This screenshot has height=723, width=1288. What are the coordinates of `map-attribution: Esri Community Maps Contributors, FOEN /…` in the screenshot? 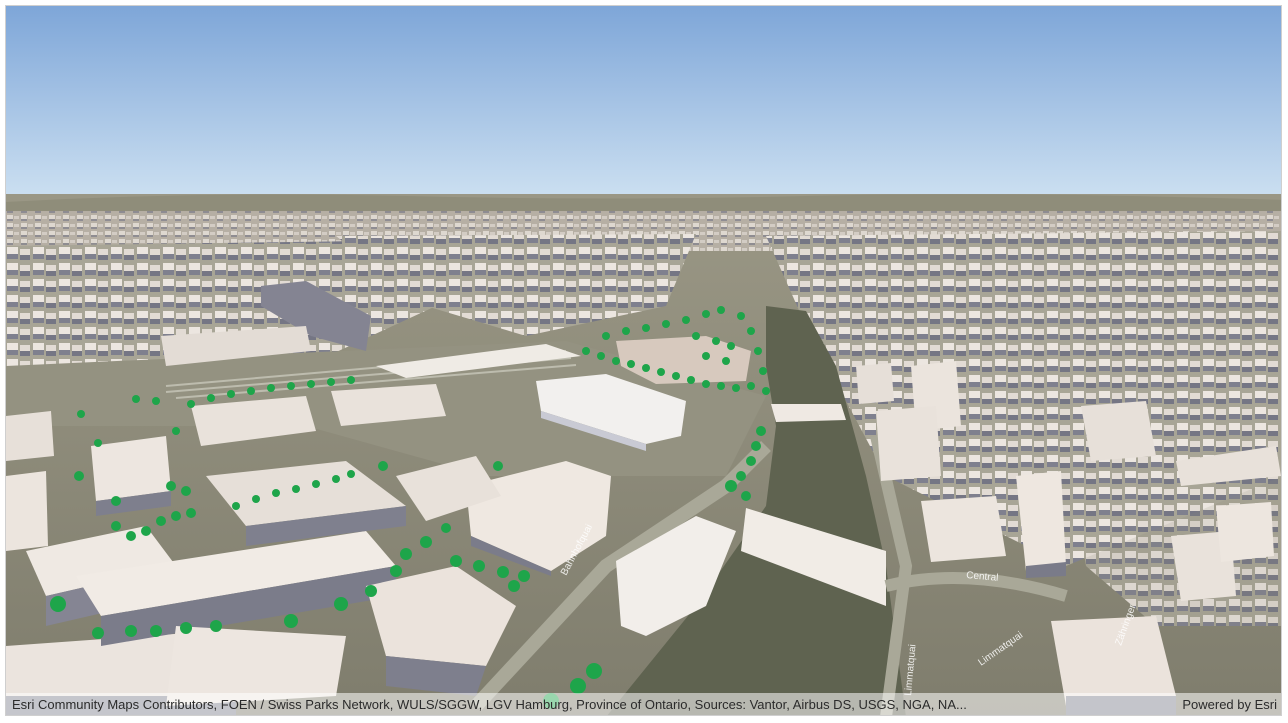 It's located at (643, 704).